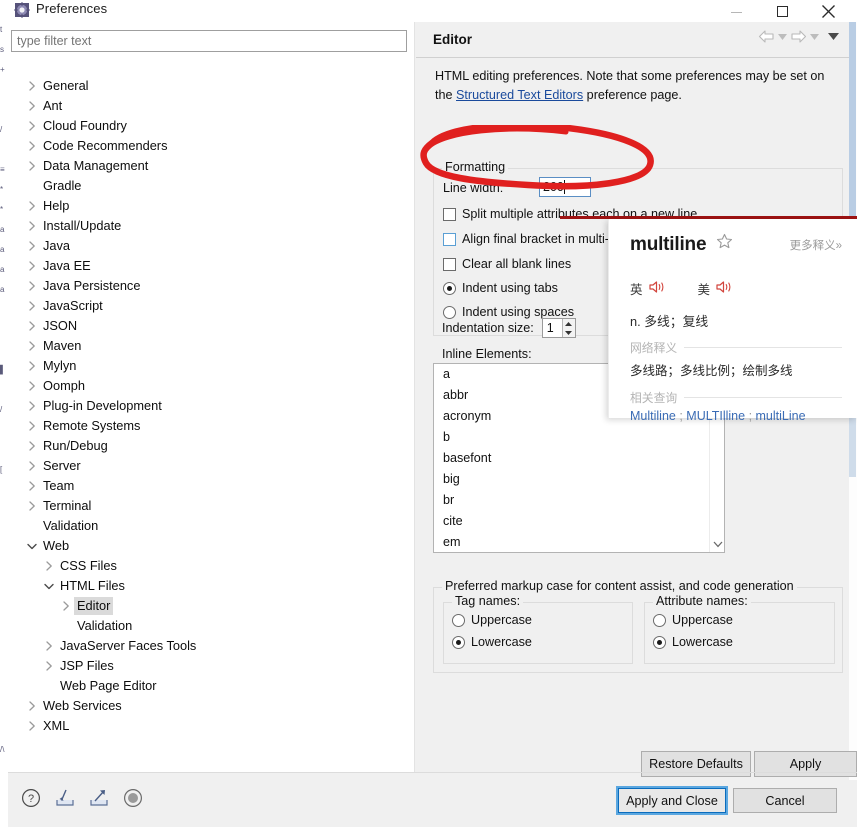  What do you see at coordinates (211, 586) in the screenshot?
I see `sidebar-item-html-files: HTML Files` at bounding box center [211, 586].